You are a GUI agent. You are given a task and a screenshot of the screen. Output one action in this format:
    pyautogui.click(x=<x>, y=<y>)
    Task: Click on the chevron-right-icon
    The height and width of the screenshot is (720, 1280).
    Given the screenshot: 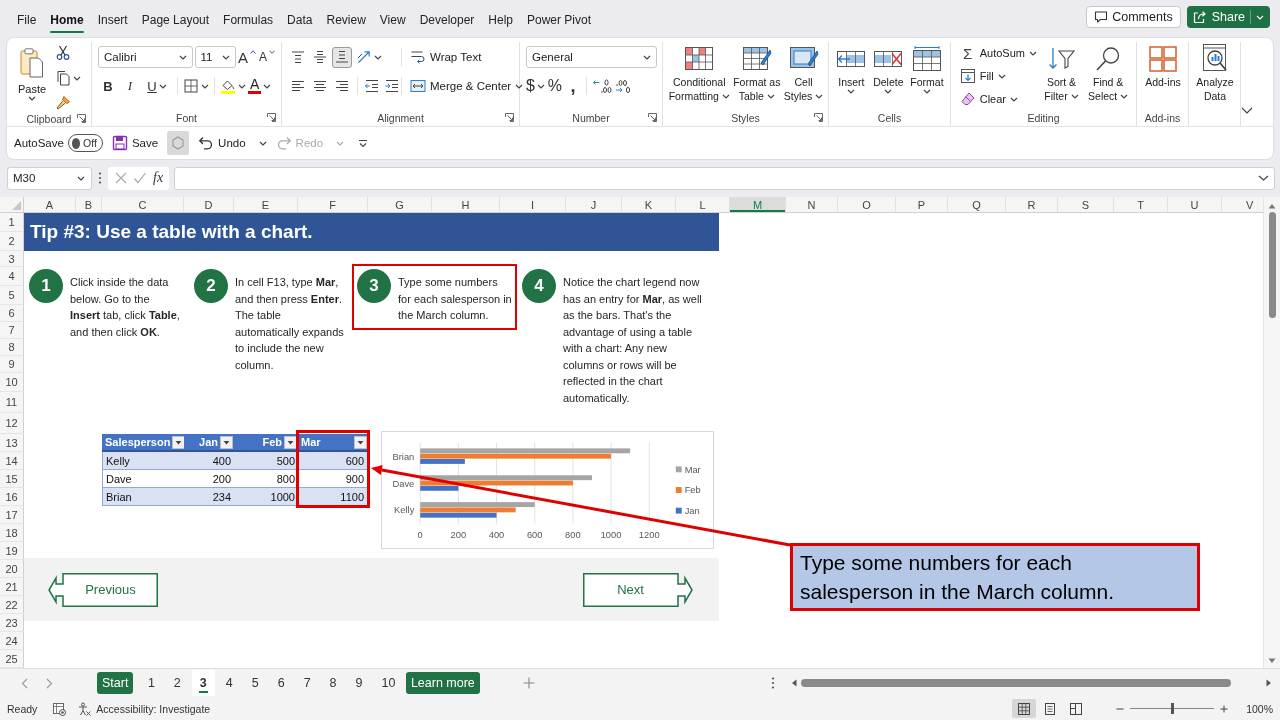 What is the action you would take?
    pyautogui.click(x=49, y=683)
    